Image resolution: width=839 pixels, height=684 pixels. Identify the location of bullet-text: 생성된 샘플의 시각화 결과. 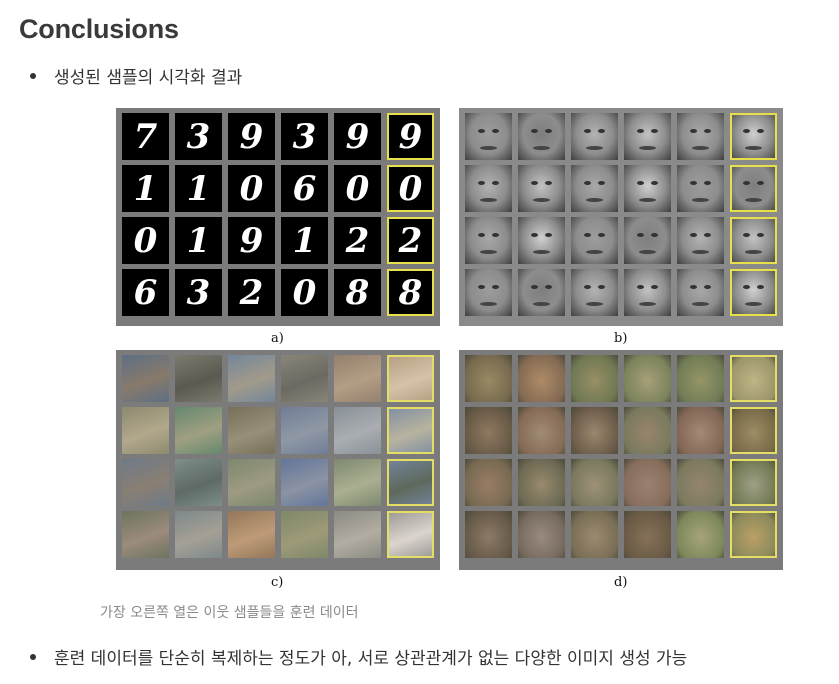
(148, 78).